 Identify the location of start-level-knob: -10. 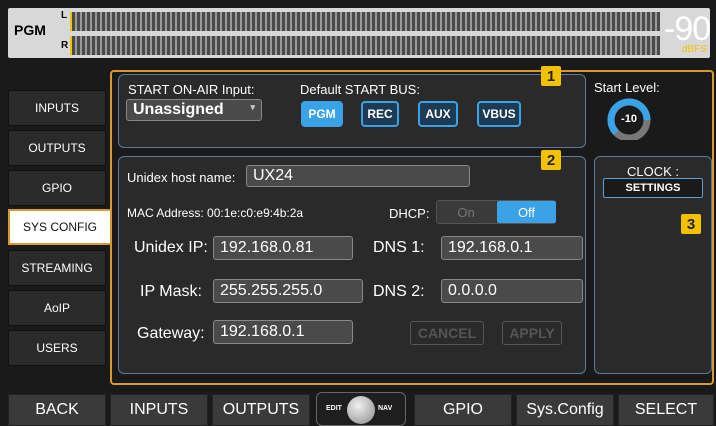
(629, 118).